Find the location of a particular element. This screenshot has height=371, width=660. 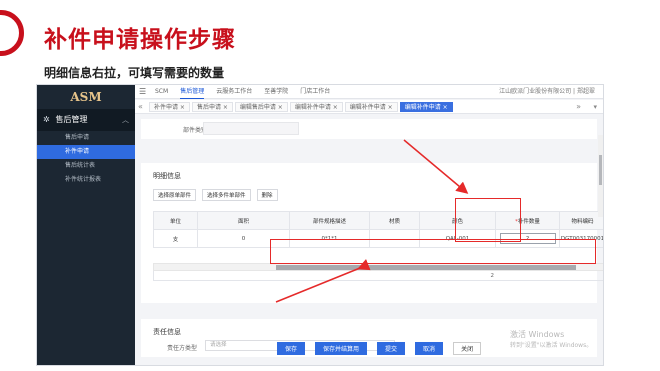

user-name: 郑超翠 is located at coordinates (586, 91).